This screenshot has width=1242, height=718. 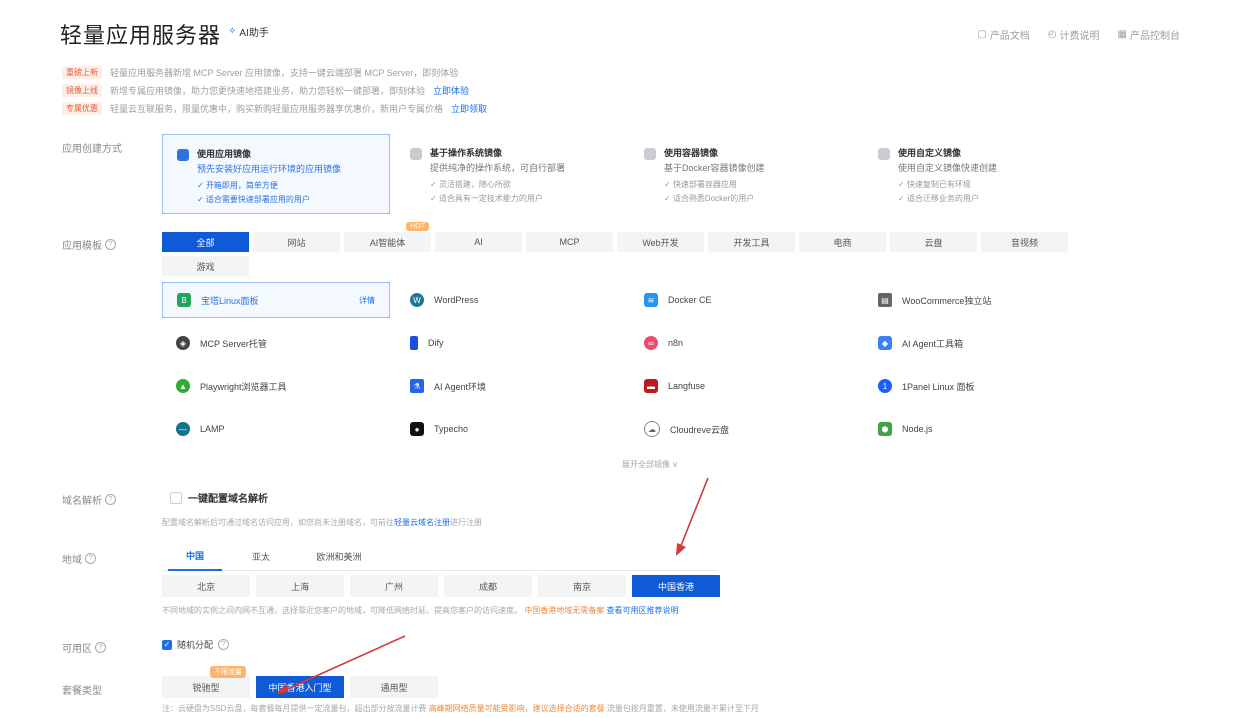 What do you see at coordinates (492, 585) in the screenshot?
I see `annotation-arrows` at bounding box center [492, 585].